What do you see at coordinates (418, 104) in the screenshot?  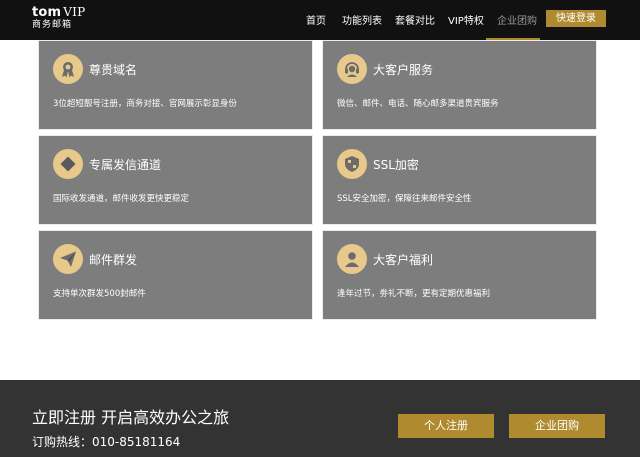 I see `feature-description: 微信、邮件、电话、随心邮多渠道贵宾服务` at bounding box center [418, 104].